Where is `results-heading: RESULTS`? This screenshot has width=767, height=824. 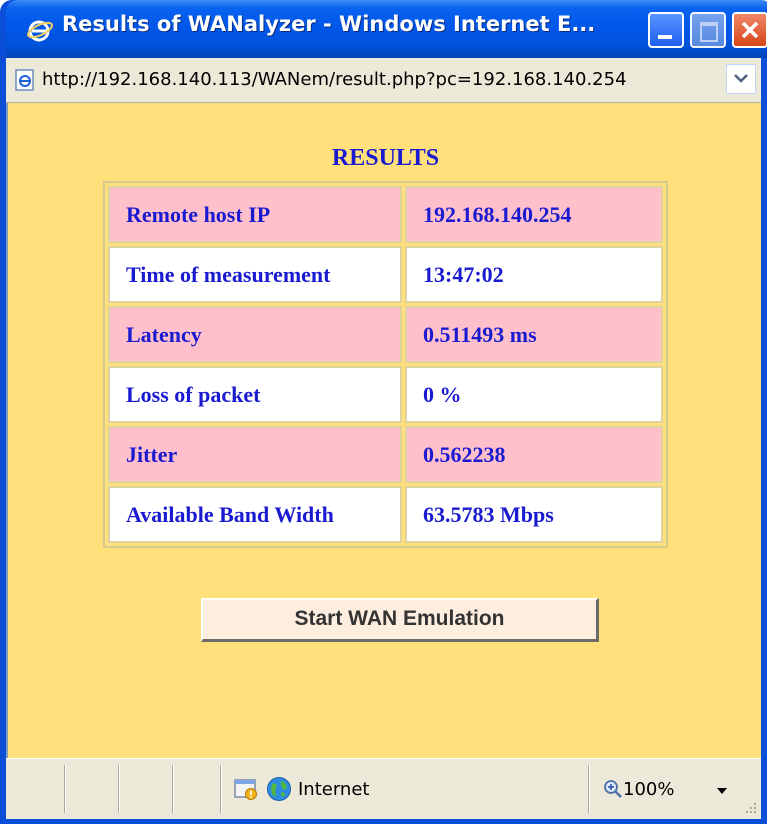 results-heading: RESULTS is located at coordinates (385, 158).